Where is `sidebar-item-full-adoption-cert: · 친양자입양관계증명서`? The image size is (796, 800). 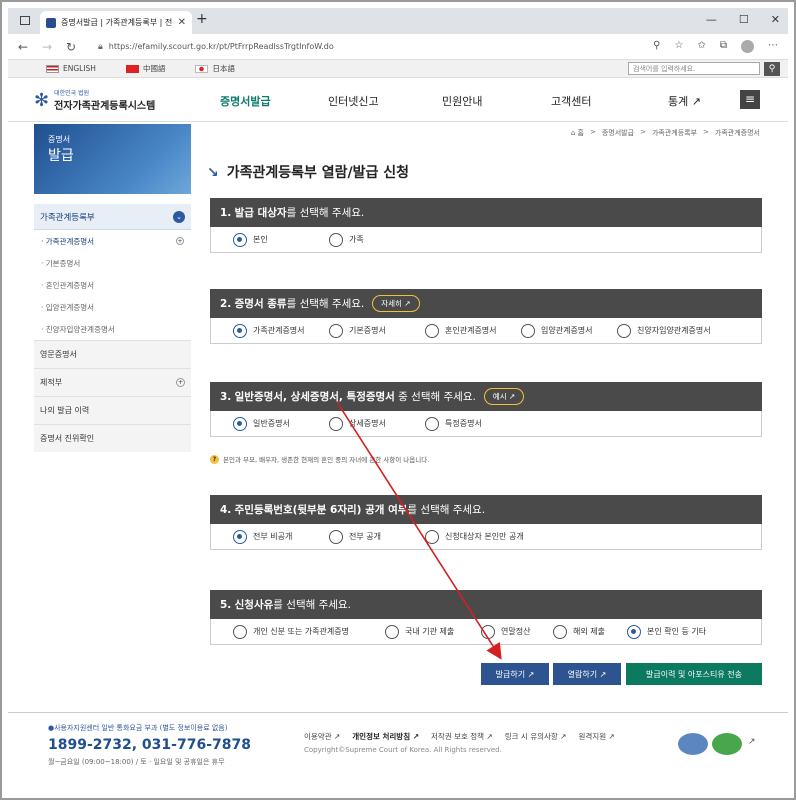
sidebar-item-full-adoption-cert: · 친양자입양관계증명서 is located at coordinates (112, 329).